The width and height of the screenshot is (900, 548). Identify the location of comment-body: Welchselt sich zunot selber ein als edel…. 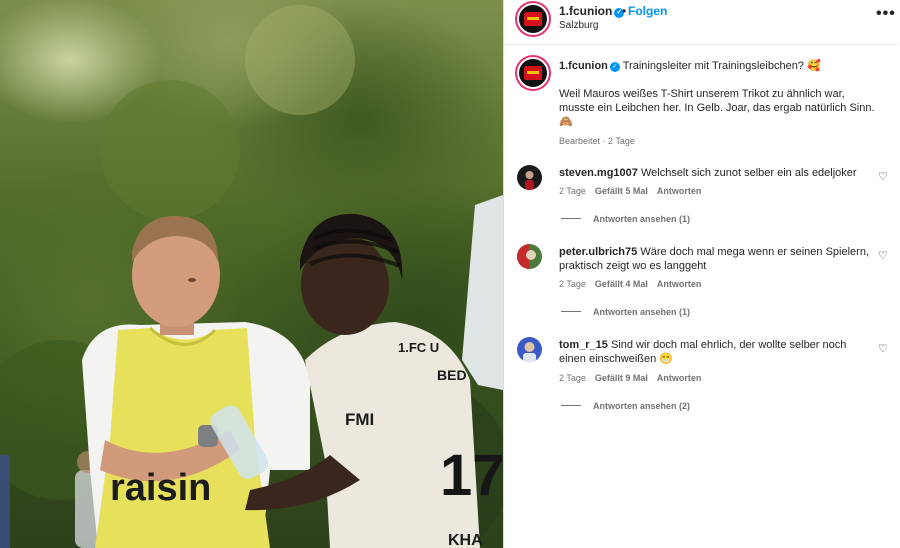
(748, 173).